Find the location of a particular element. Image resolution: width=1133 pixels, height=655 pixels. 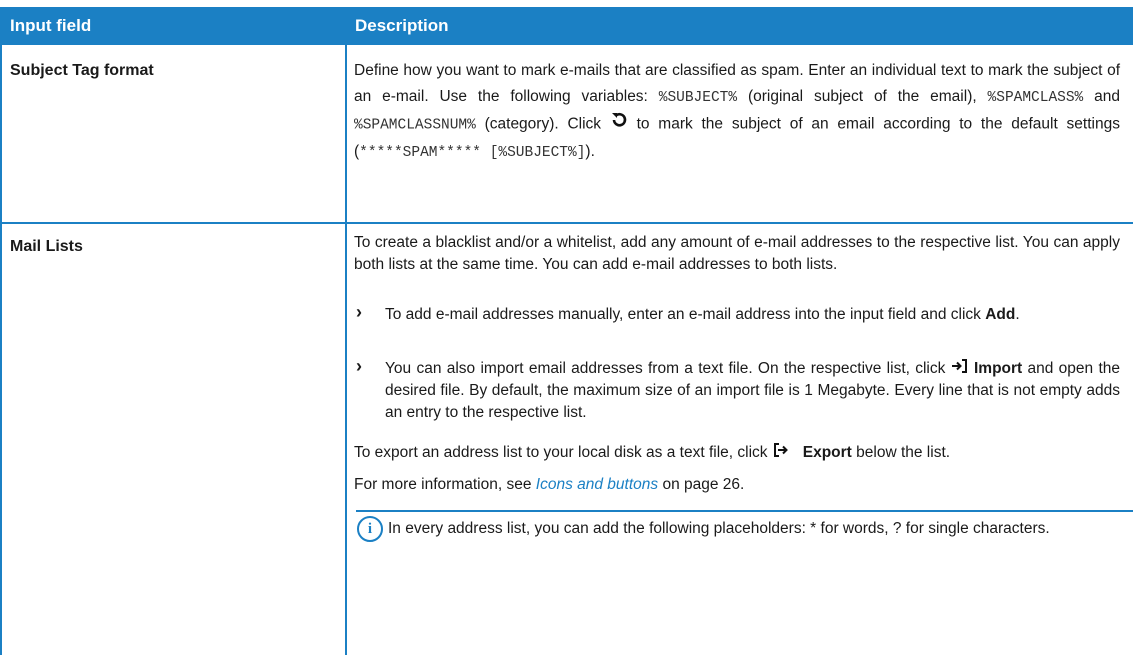

var-spamclassnum: %SPAMCLASSNUM% is located at coordinates (415, 125).